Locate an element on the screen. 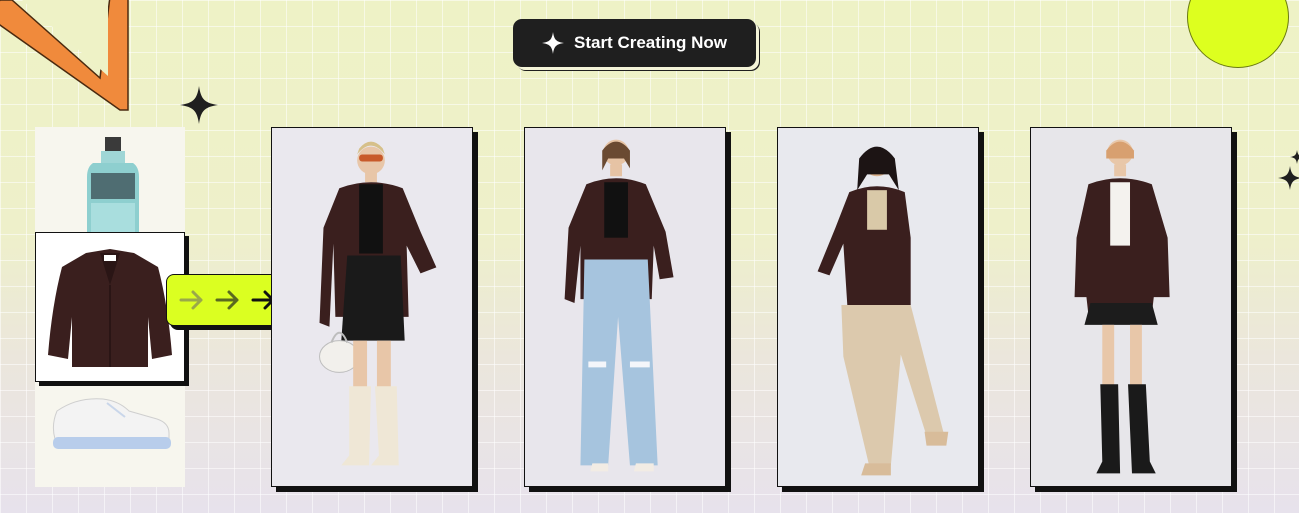 This screenshot has height=513, width=1299. lime-circle-decoration is located at coordinates (1238, 34).